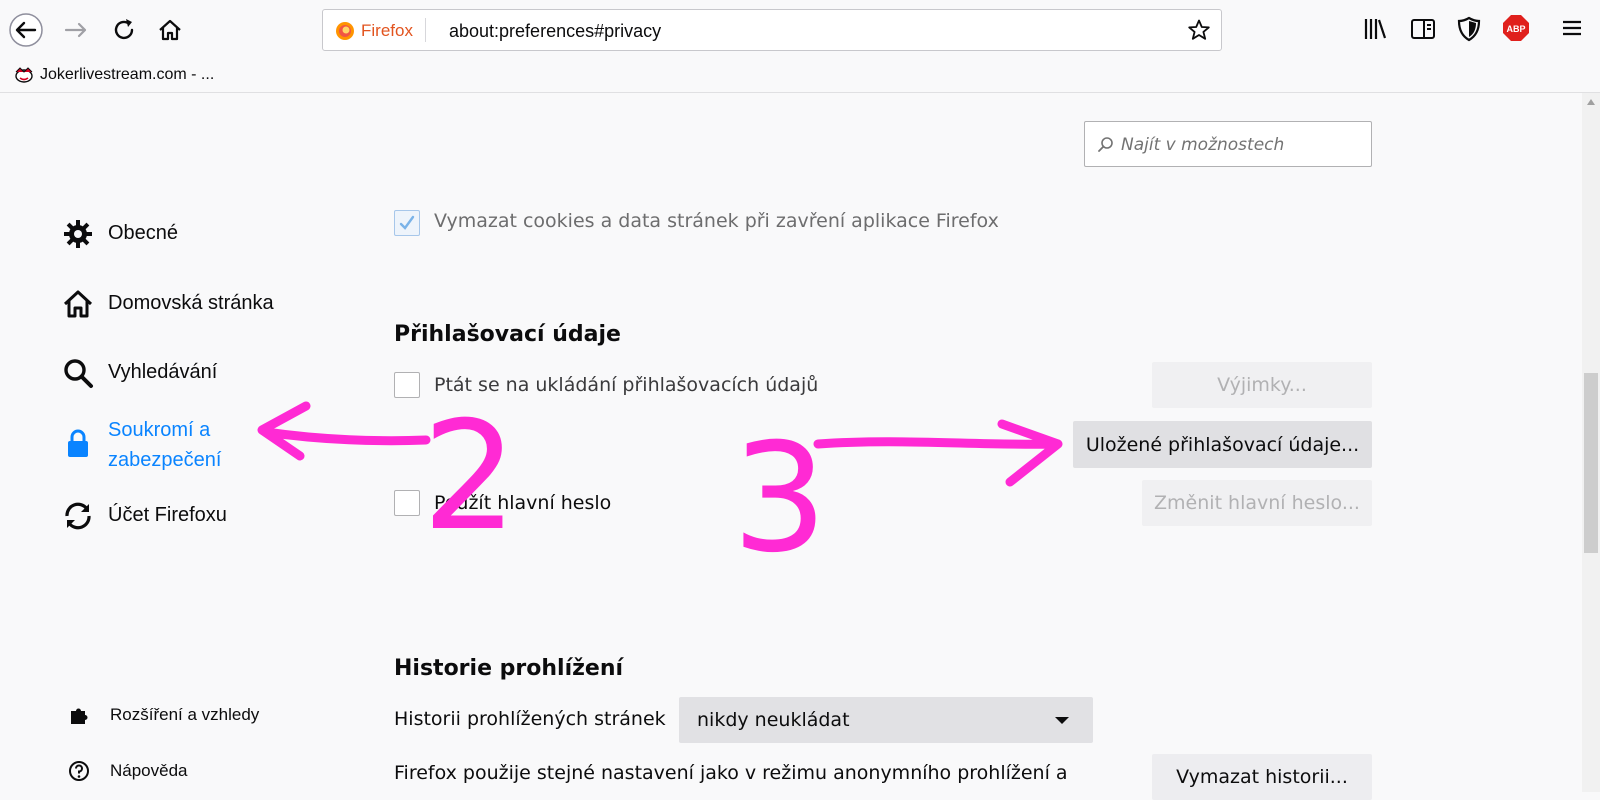 This screenshot has height=800, width=1600. What do you see at coordinates (159, 430) in the screenshot?
I see `sidebar-item-label: Soukromí a` at bounding box center [159, 430].